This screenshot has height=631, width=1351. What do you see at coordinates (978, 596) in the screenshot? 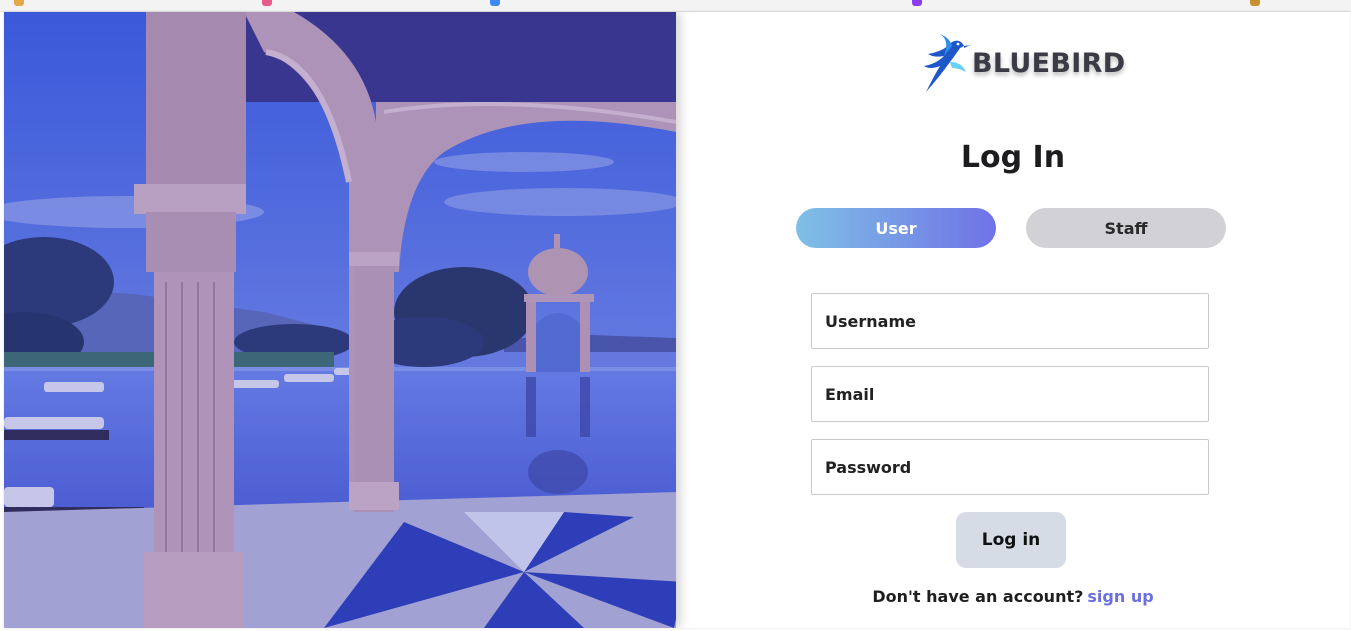
I see `signup-prompt-text: Don't have an account?` at bounding box center [978, 596].